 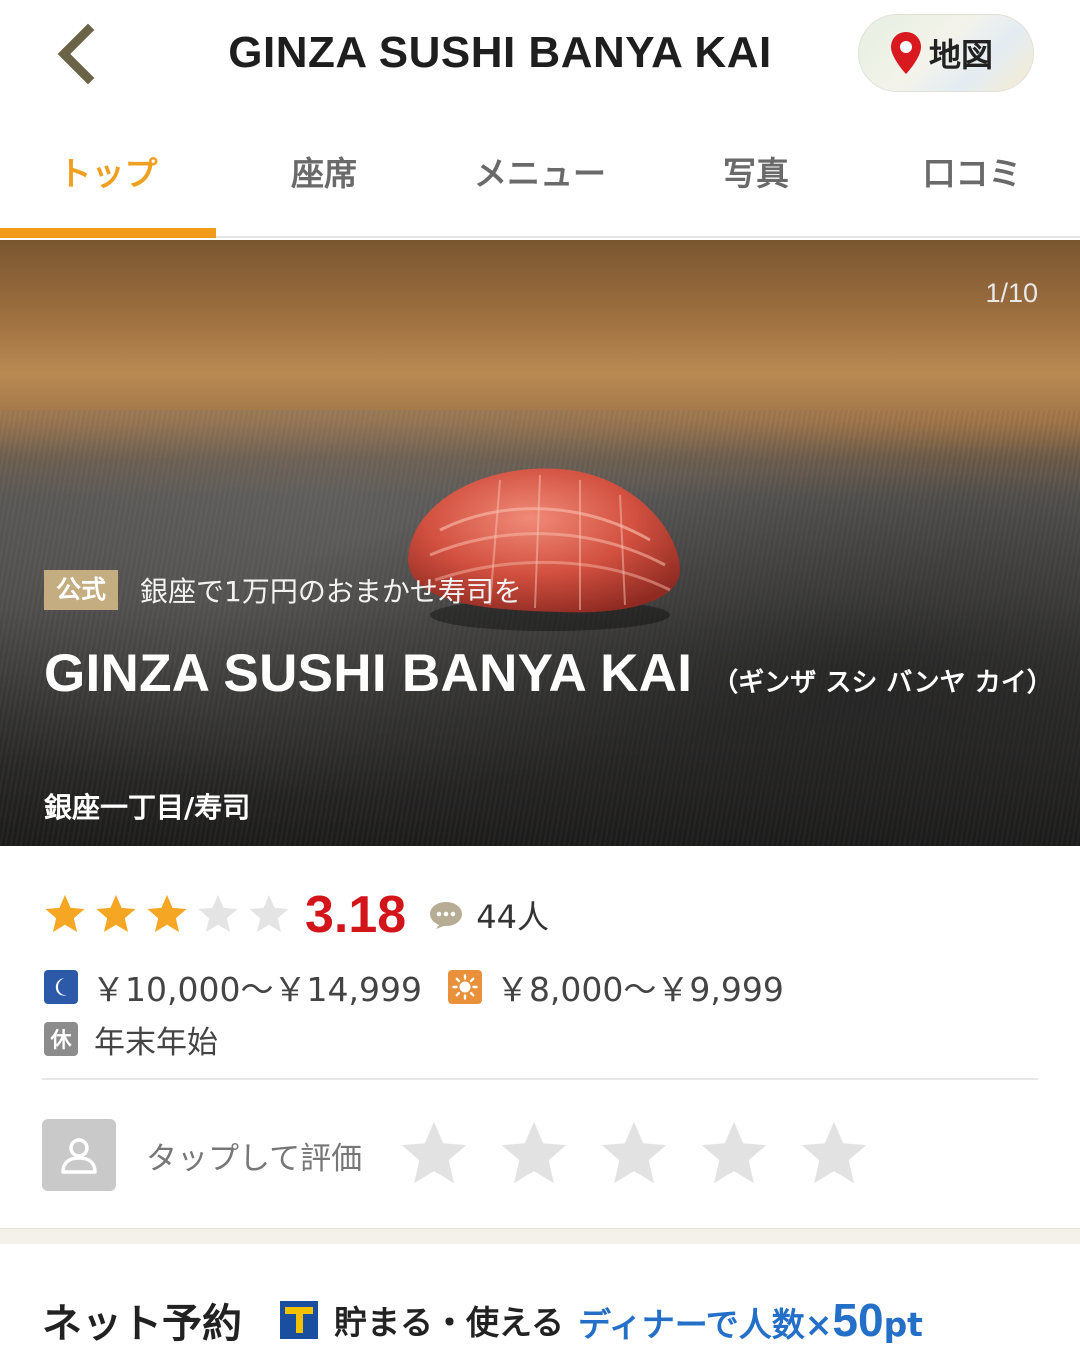 I want to click on booking-row: ネット予約 貯まる・使える ディナーで人数×50pt, so click(x=482, y=1320).